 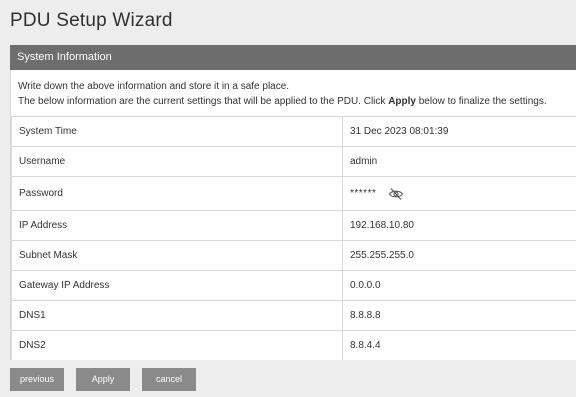 What do you see at coordinates (177, 193) in the screenshot?
I see `row-label: Password` at bounding box center [177, 193].